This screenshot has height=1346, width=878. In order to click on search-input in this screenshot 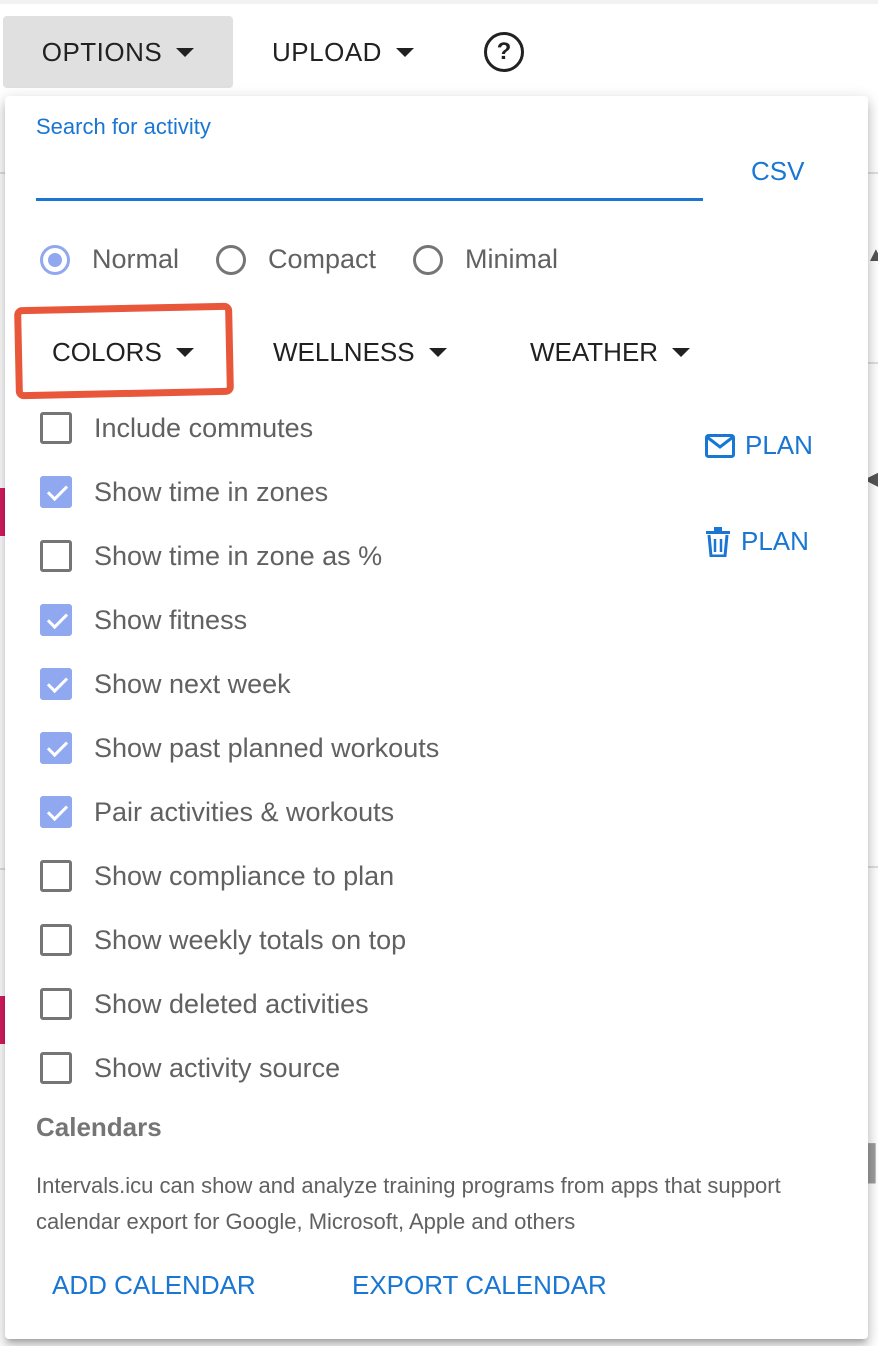, I will do `click(369, 173)`.